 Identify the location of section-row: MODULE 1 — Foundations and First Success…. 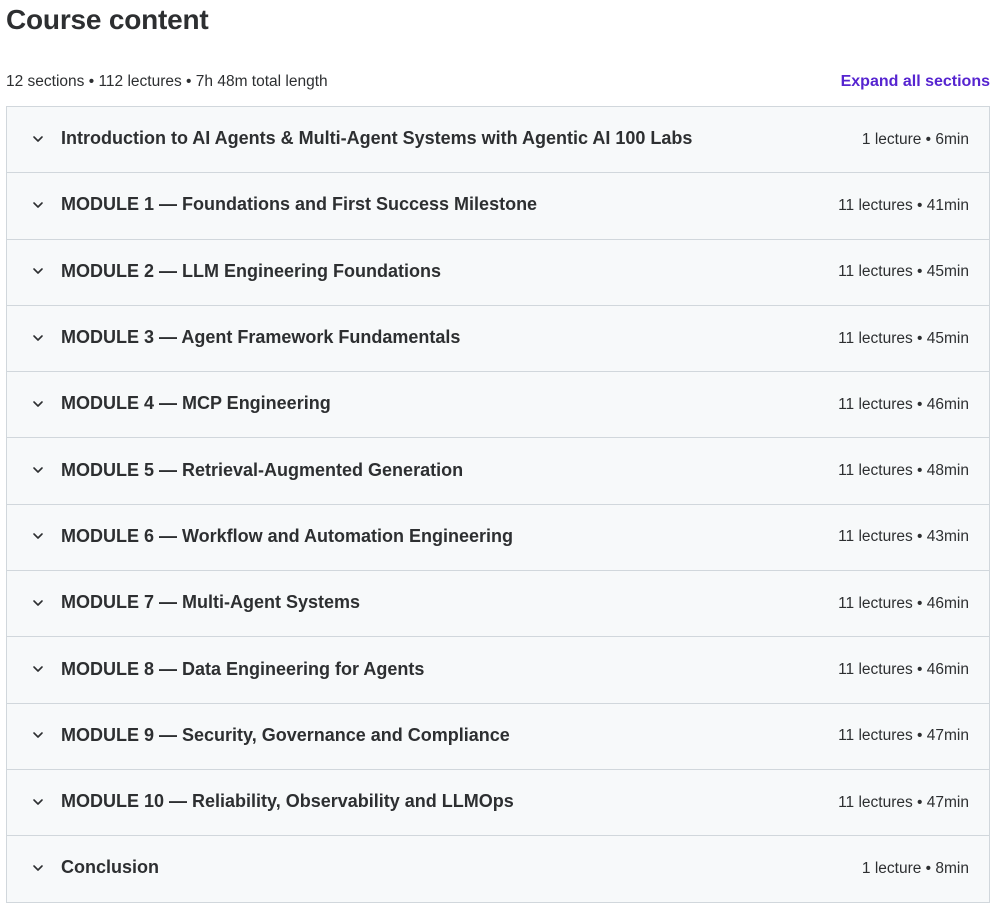
(498, 206).